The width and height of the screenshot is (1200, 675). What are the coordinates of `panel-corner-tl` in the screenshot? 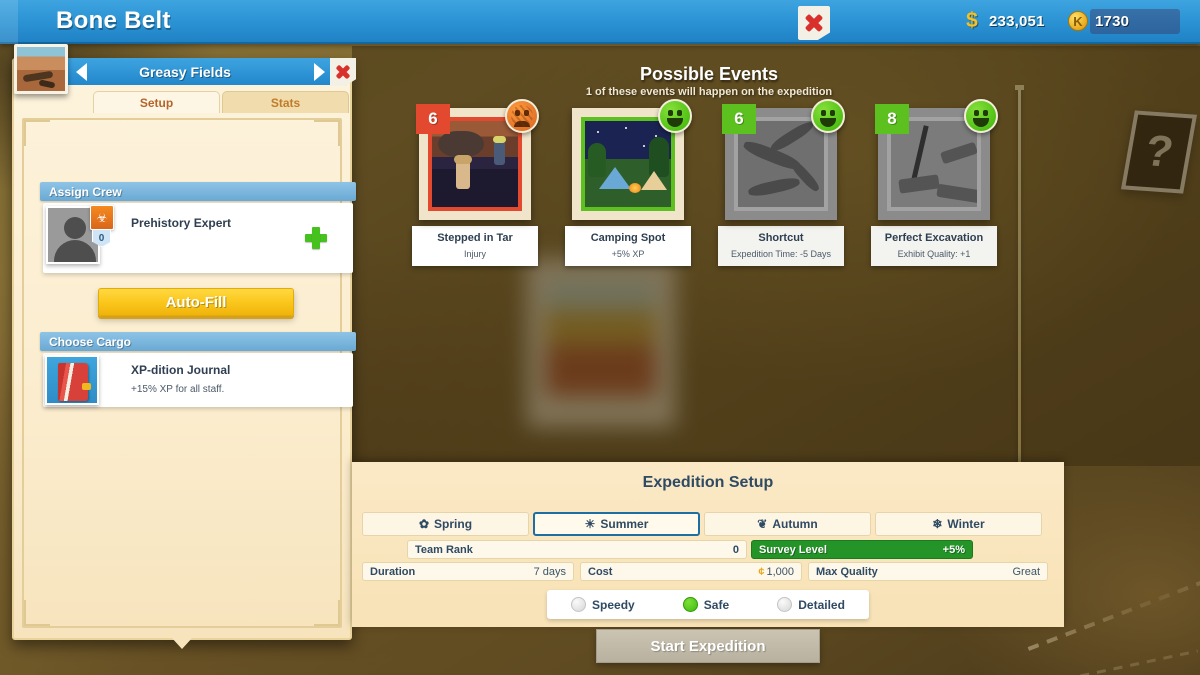 It's located at (37, 133).